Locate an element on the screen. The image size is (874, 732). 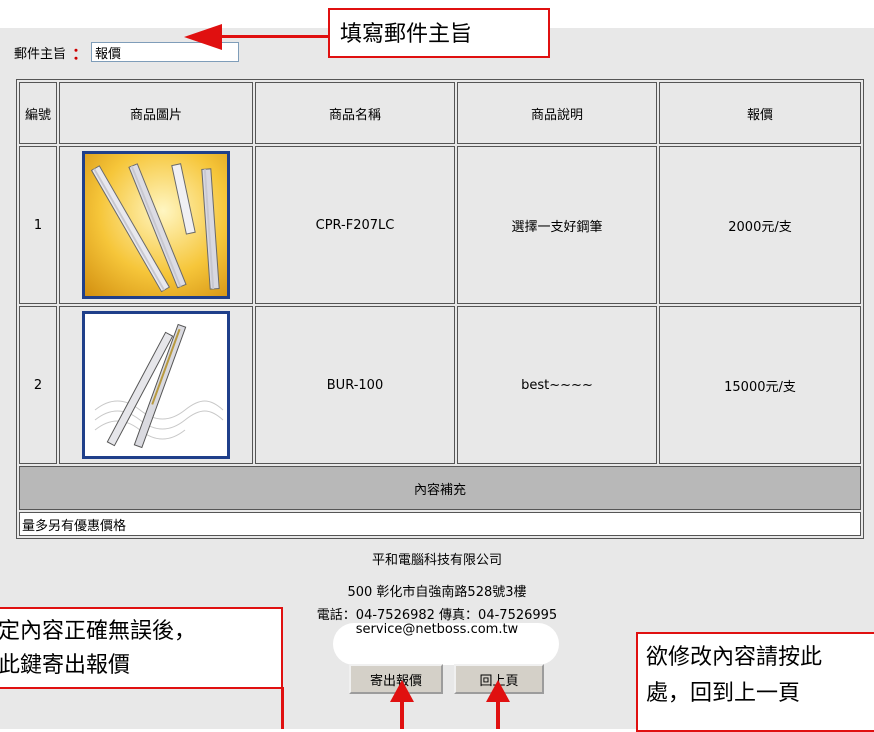
supplement-header: 內容補充 is located at coordinates (440, 488).